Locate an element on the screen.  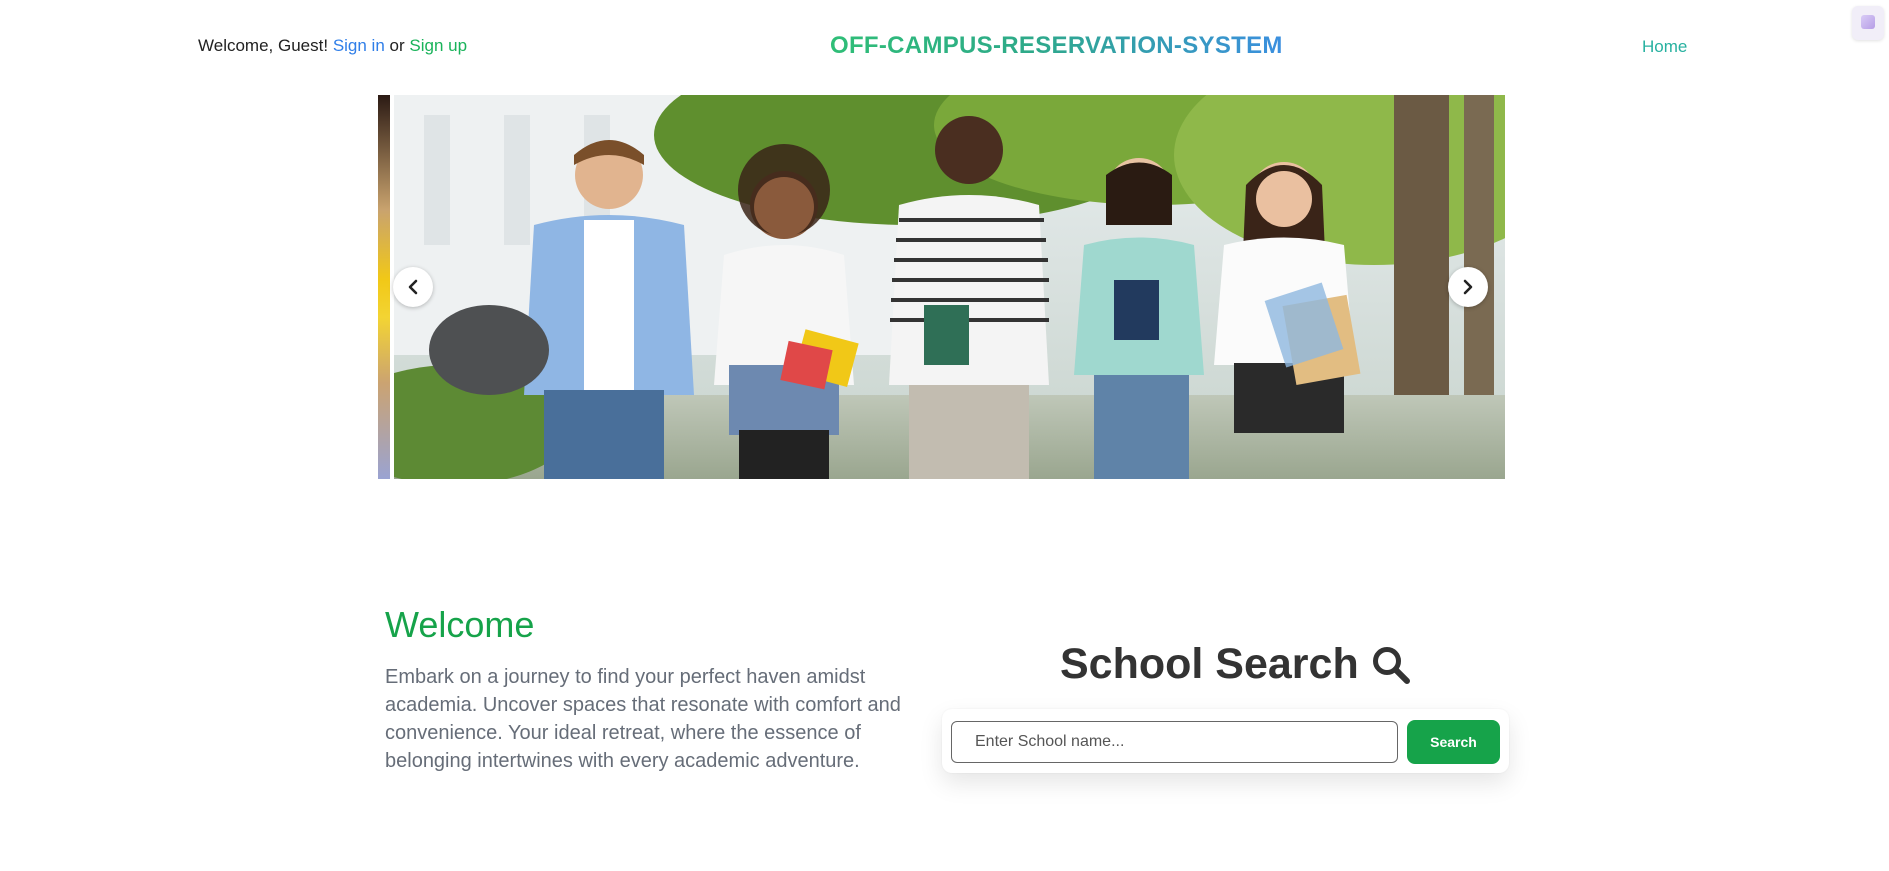
carousel-next-button is located at coordinates (1468, 287).